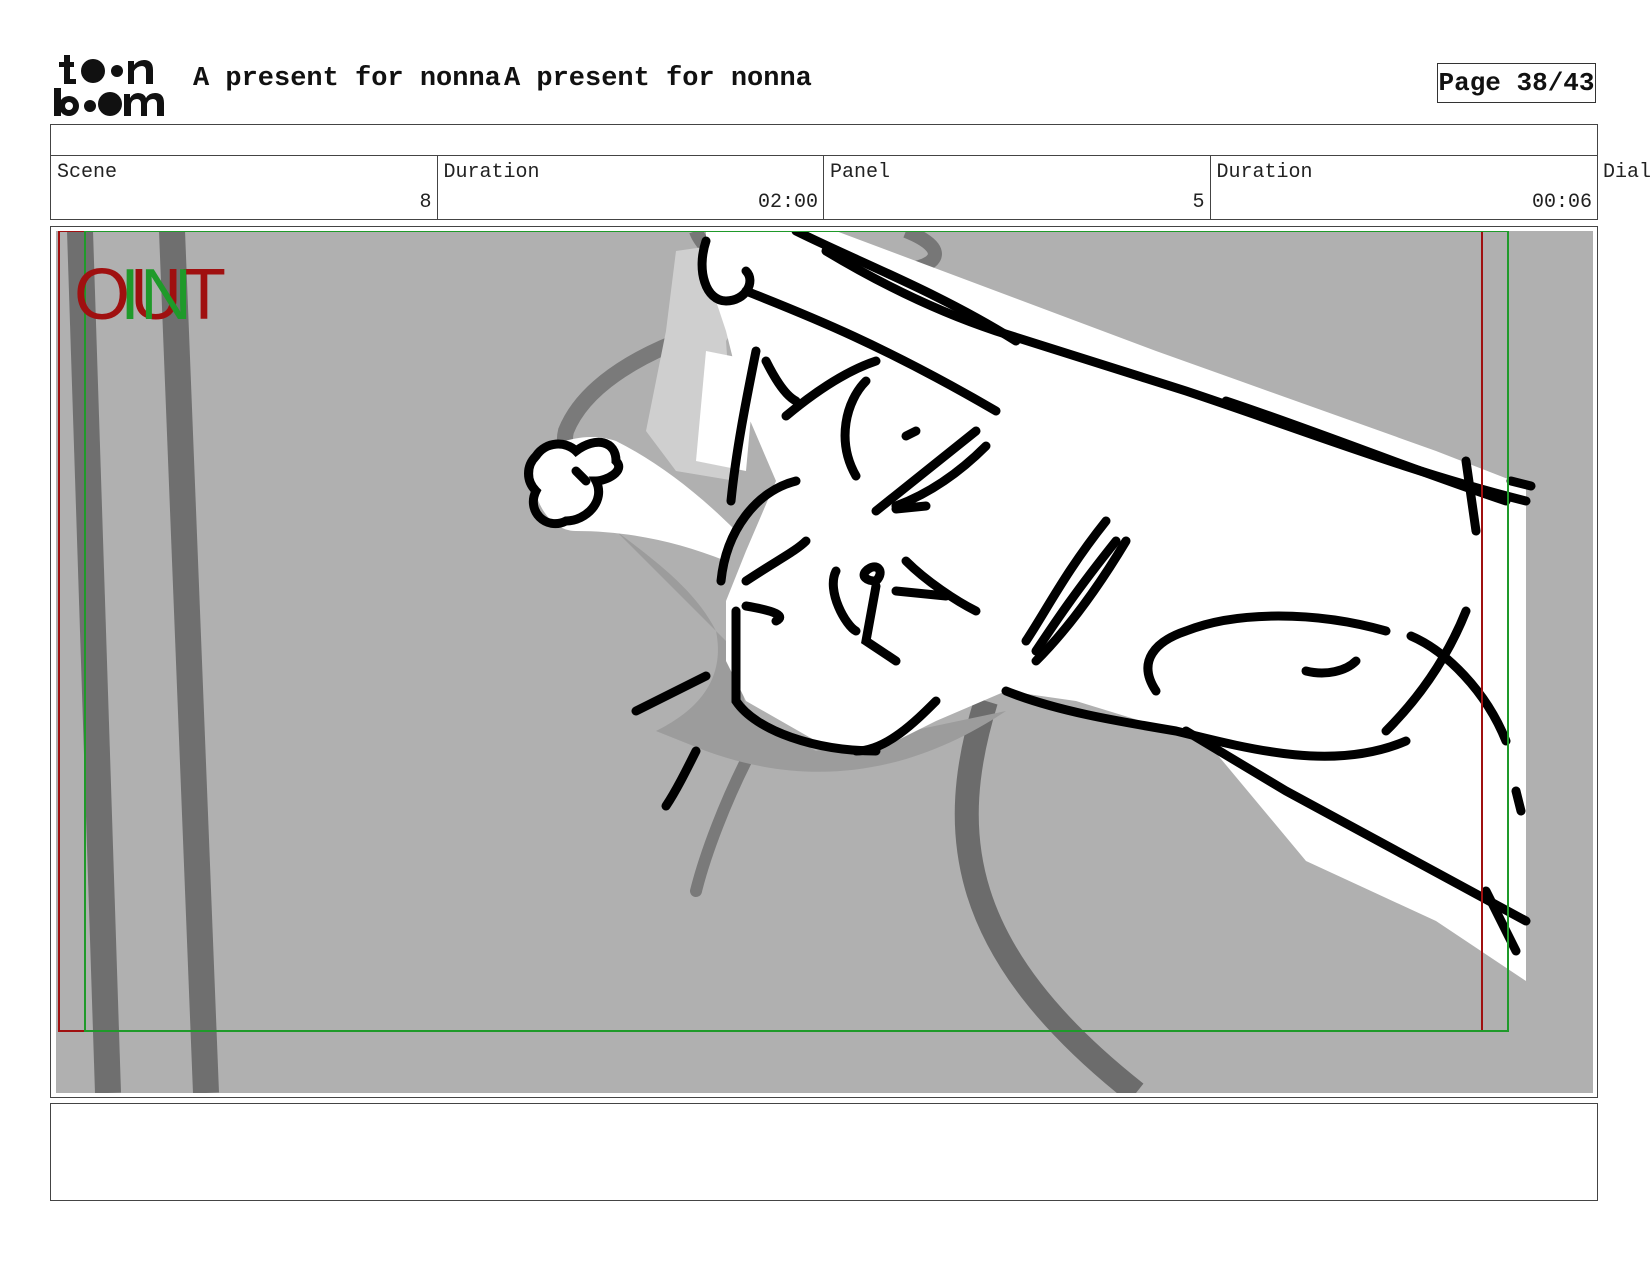  Describe the element at coordinates (1516, 83) in the screenshot. I see `page-indicator: Page 38/43` at that location.